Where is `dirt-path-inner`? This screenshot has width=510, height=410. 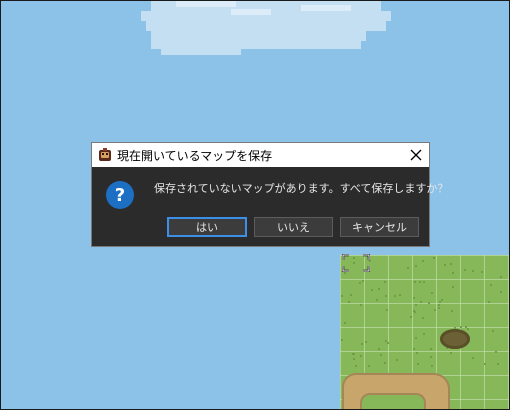
dirt-path-inner is located at coordinates (393, 401).